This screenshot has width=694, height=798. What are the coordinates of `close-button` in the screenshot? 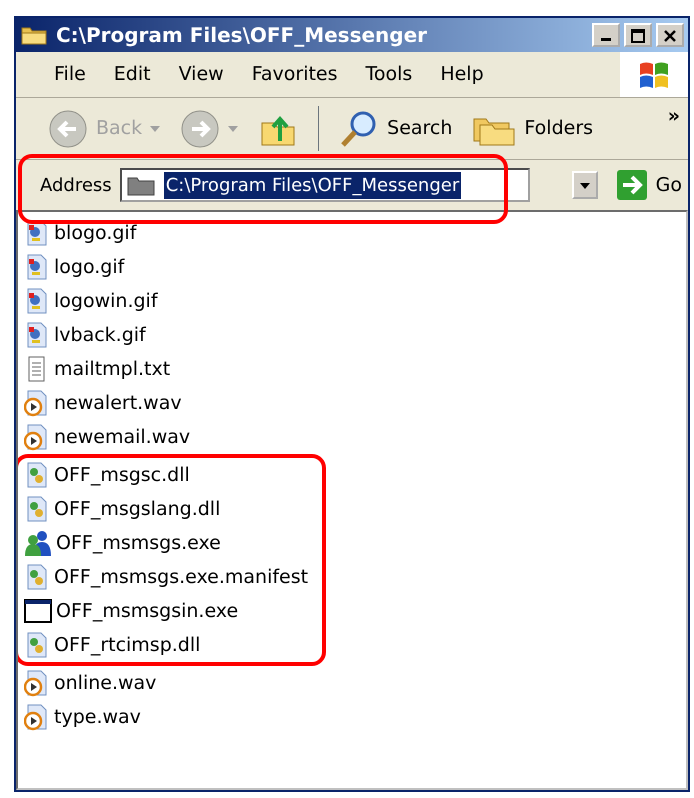 It's located at (670, 35).